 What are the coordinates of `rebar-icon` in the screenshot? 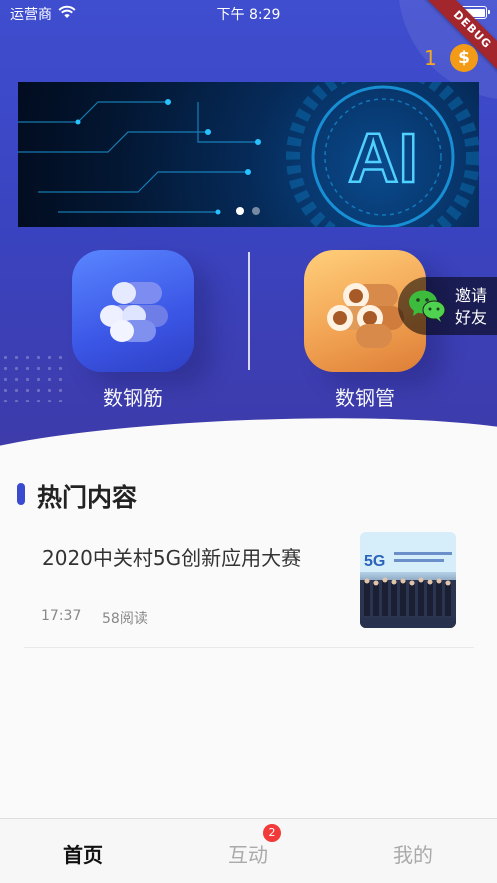 It's located at (133, 311).